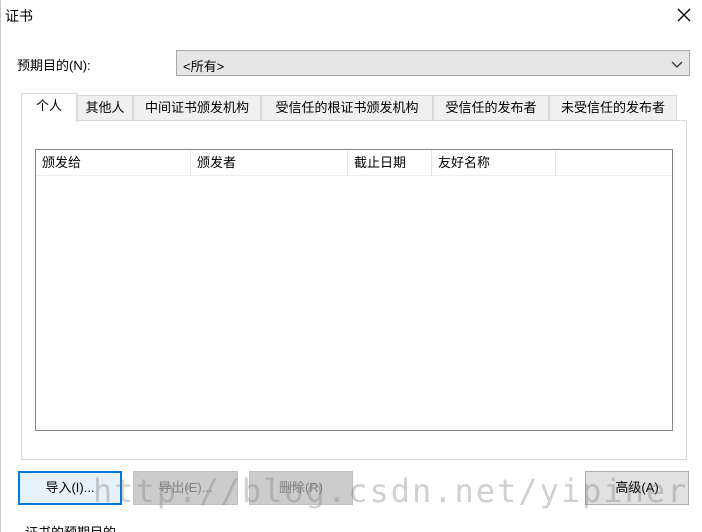  What do you see at coordinates (49, 107) in the screenshot?
I see `tab-personal: 个人` at bounding box center [49, 107].